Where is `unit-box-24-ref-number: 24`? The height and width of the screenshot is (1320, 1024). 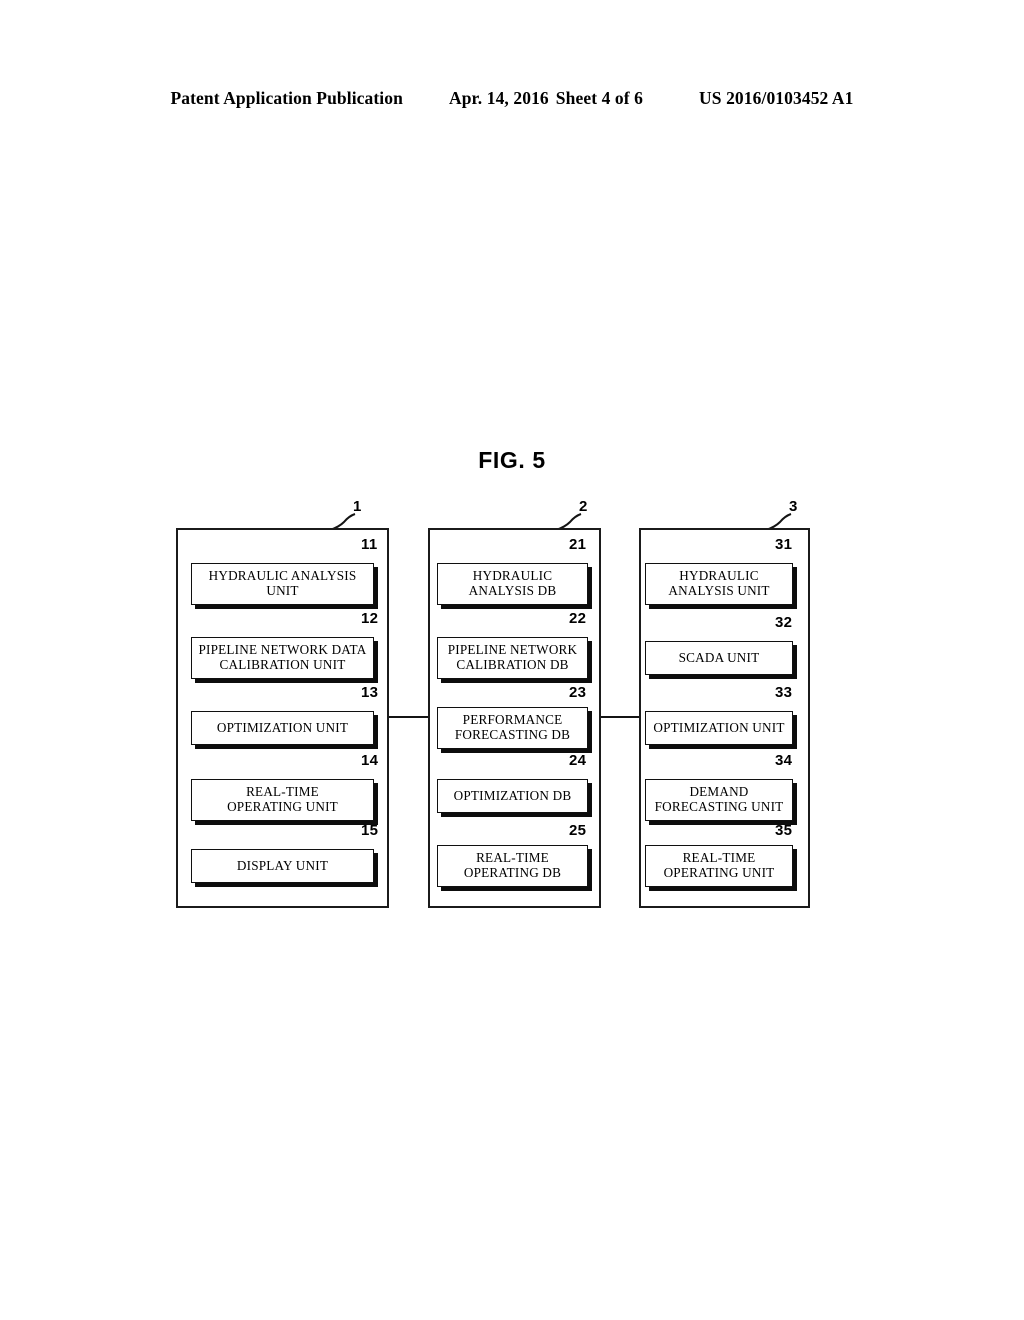 unit-box-24-ref-number: 24 is located at coordinates (578, 760).